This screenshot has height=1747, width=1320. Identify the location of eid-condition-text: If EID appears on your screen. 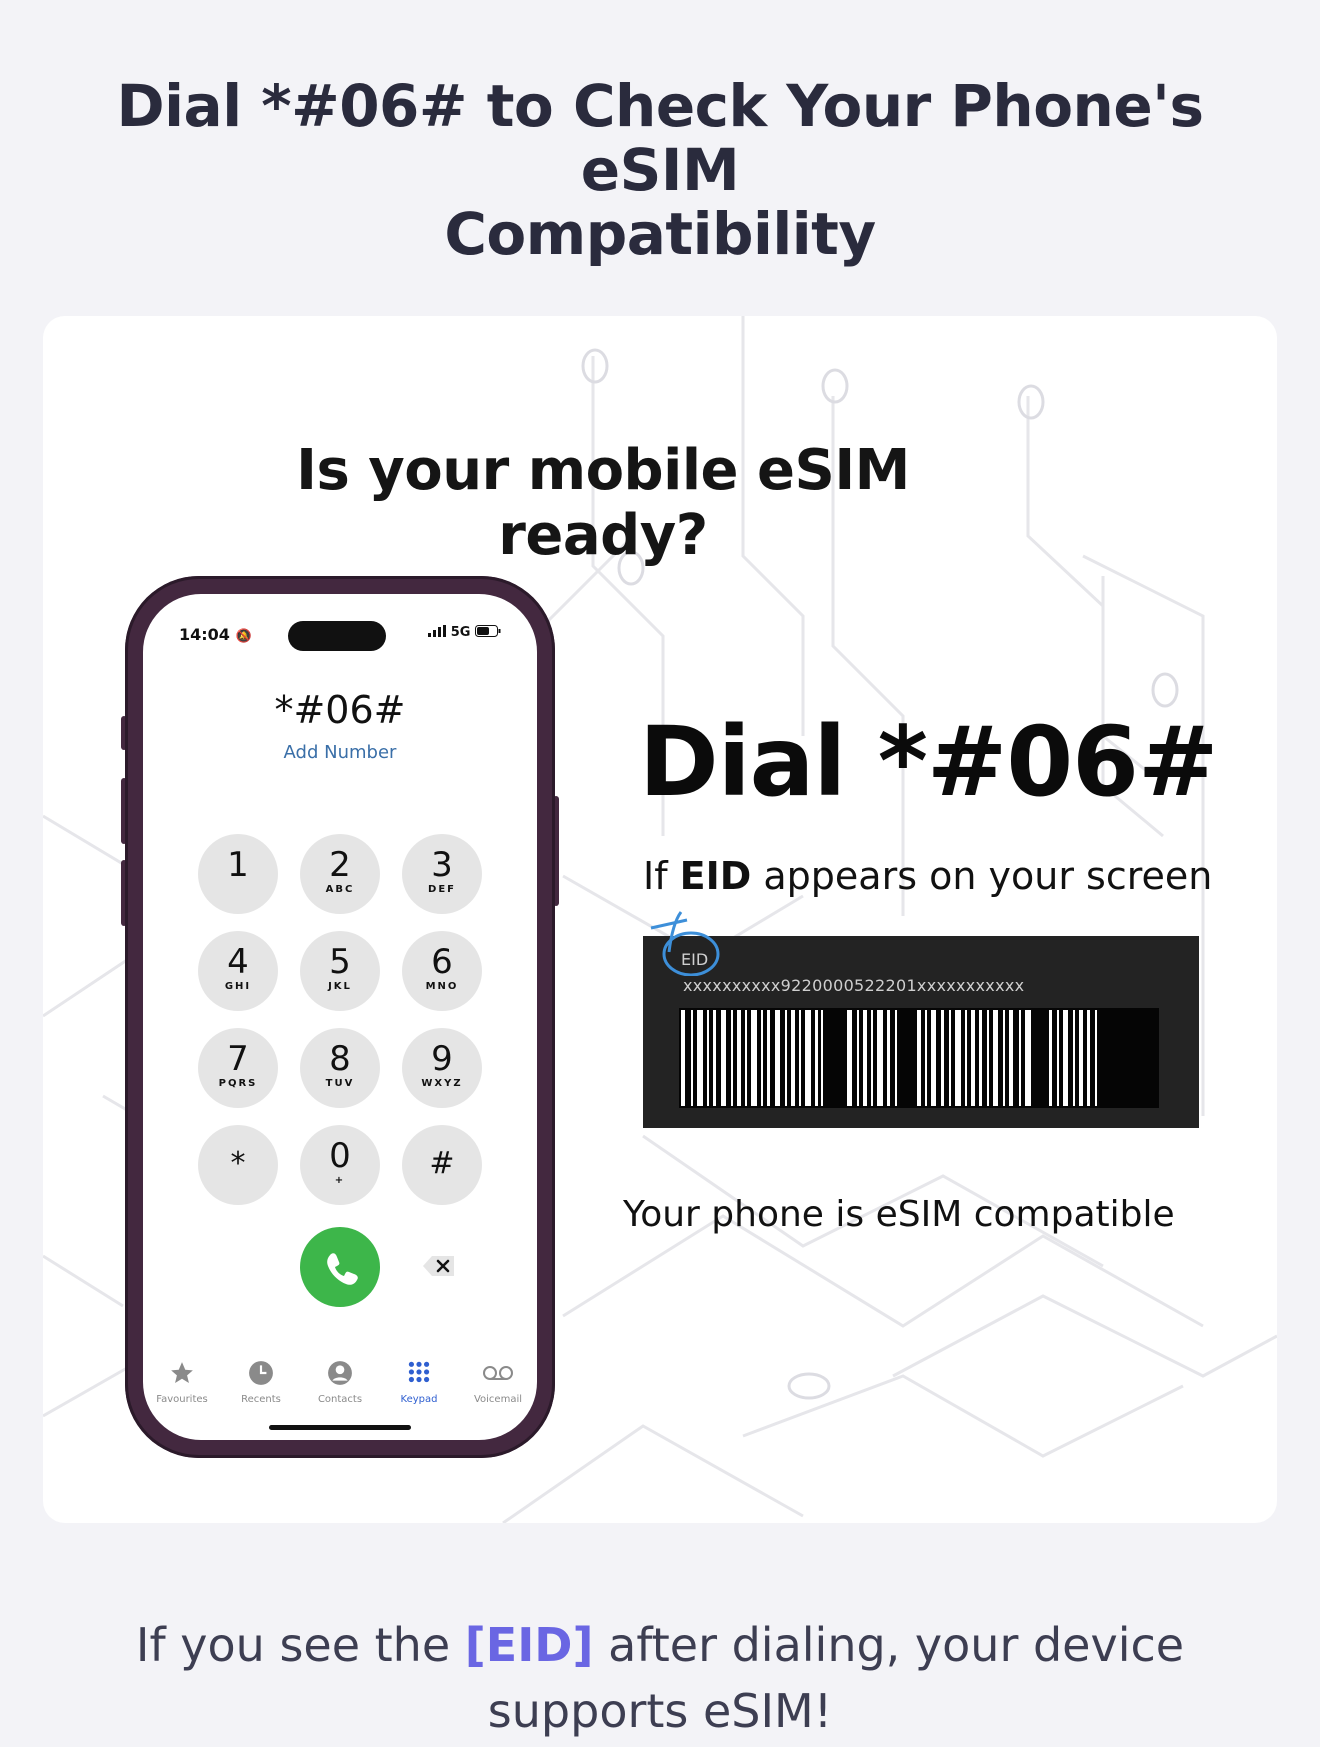
(927, 876).